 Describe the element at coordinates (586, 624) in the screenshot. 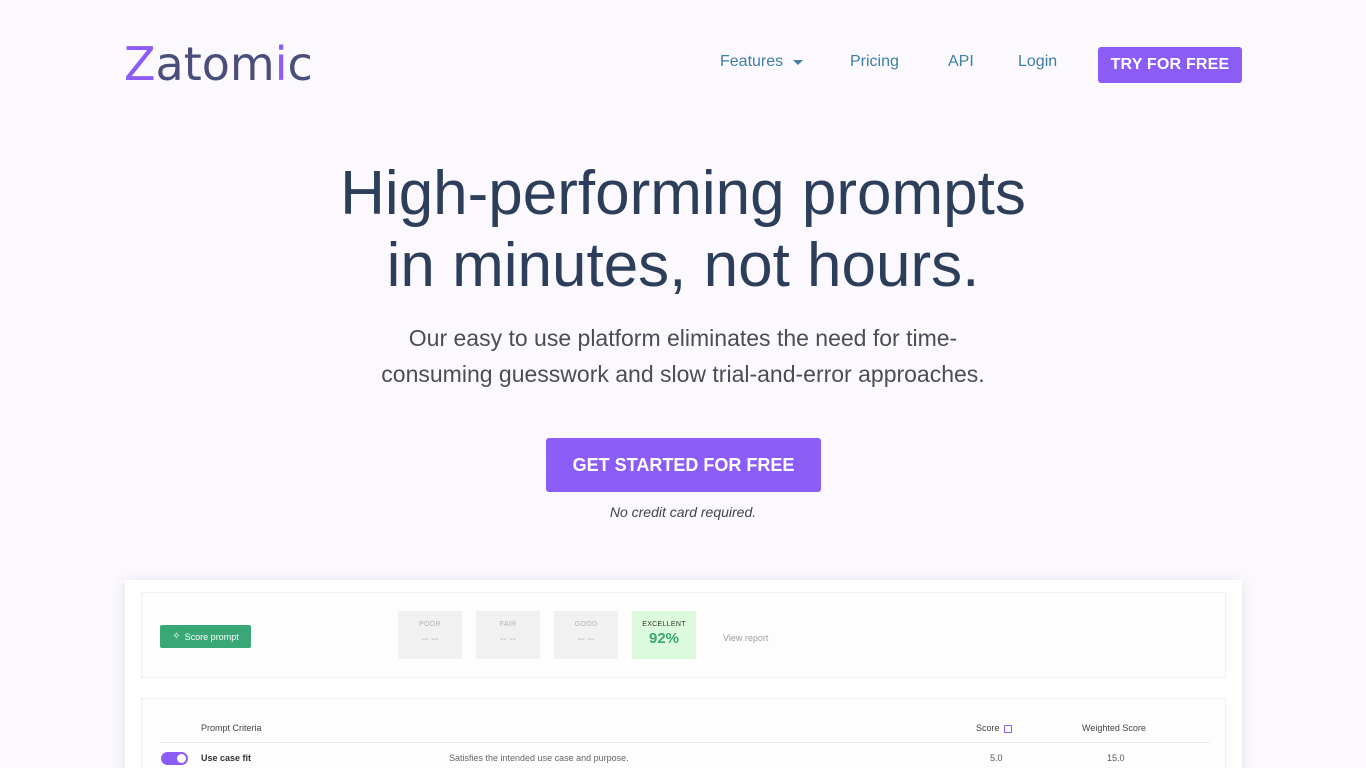

I see `grade-label: GOOD` at that location.